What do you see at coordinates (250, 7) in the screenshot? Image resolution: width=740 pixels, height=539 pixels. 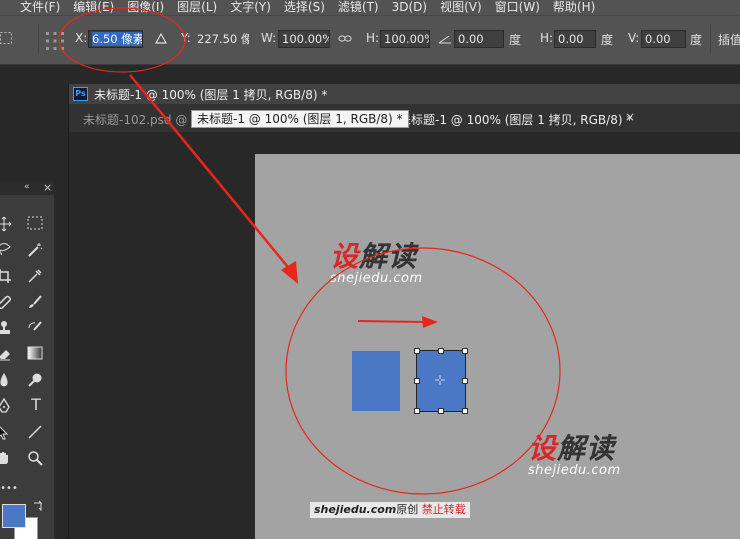 I see `menu-type: 文字(Y)` at bounding box center [250, 7].